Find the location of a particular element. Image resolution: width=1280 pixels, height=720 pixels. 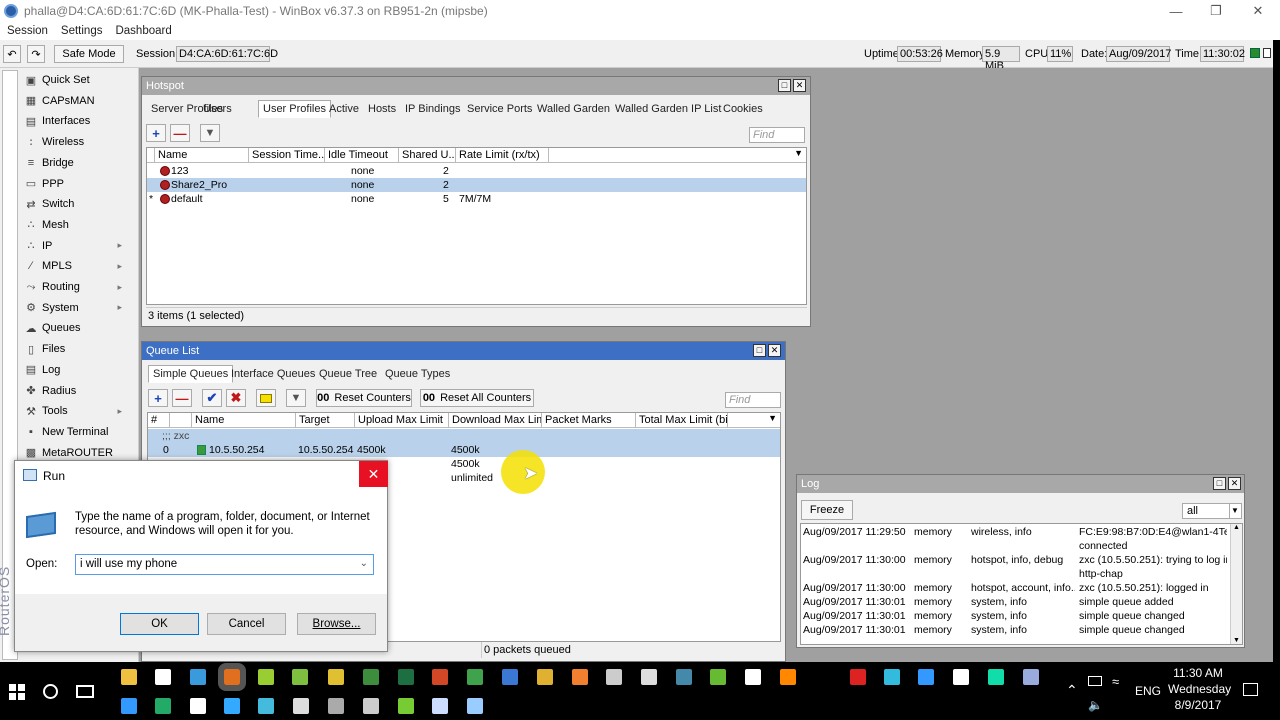

scroll-down-icon: ▼ is located at coordinates (1236, 640).